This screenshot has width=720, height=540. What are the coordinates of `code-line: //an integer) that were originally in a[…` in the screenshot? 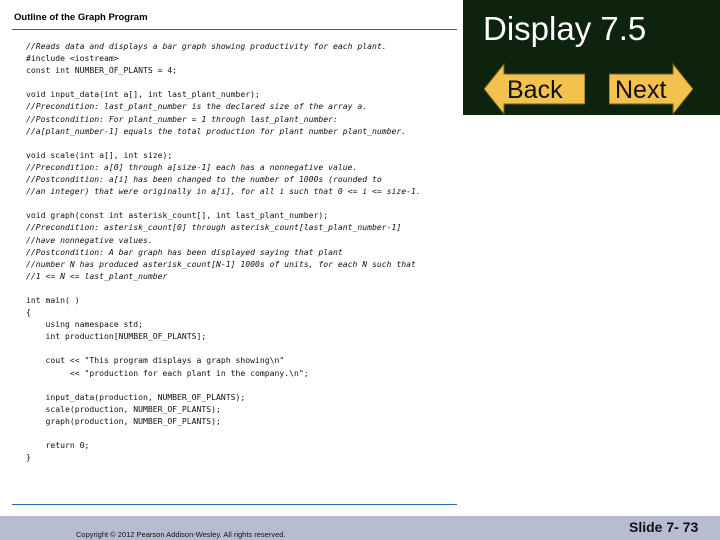 It's located at (223, 191).